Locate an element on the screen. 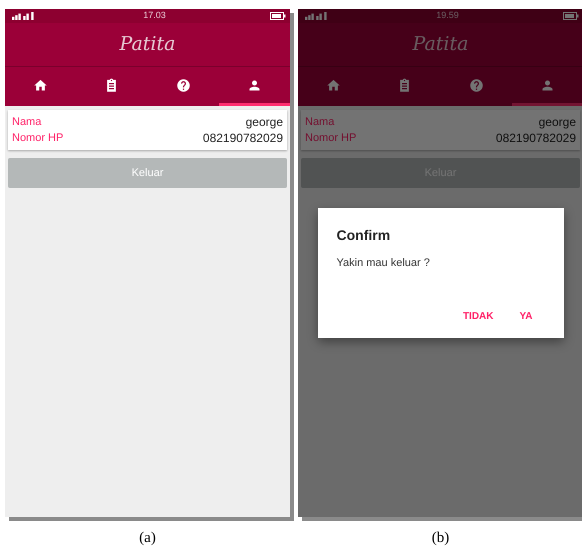 The width and height of the screenshot is (582, 549). status-time: 19.59 is located at coordinates (447, 15).